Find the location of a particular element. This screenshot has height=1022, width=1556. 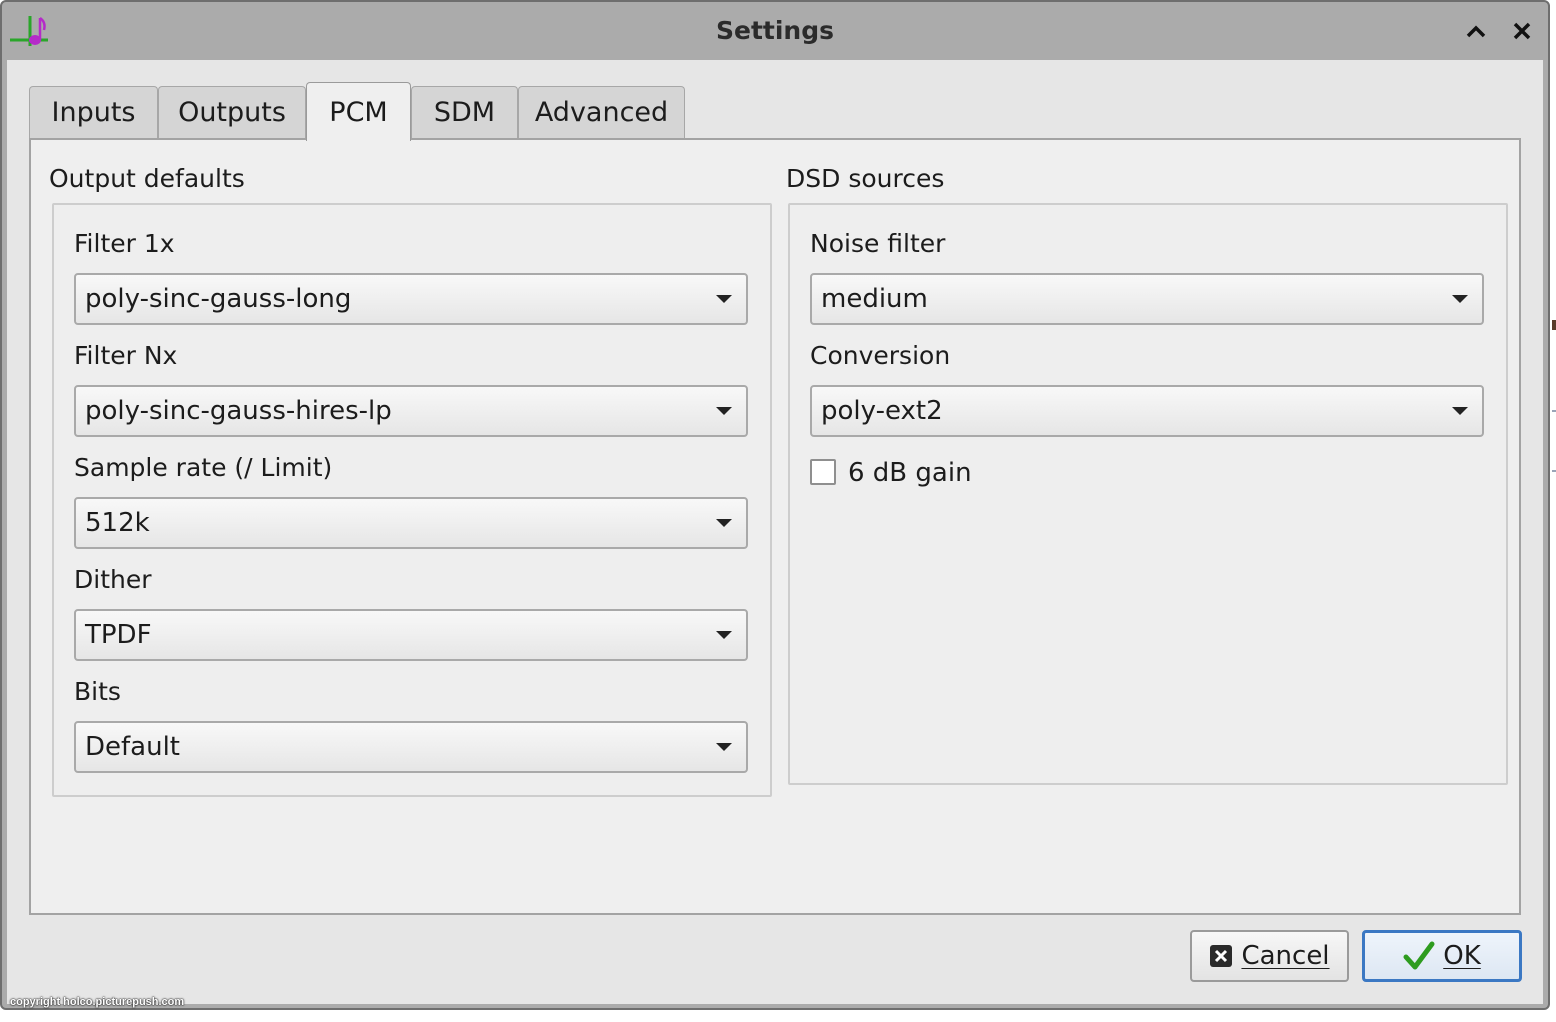

sample-rate-select: 512k is located at coordinates (411, 523).